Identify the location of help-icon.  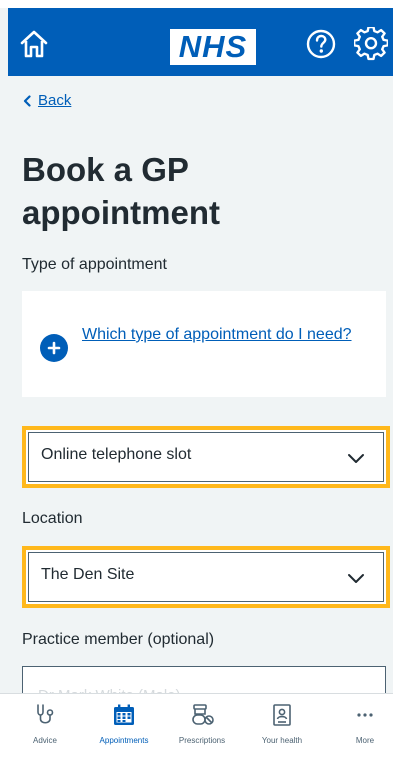
(321, 44).